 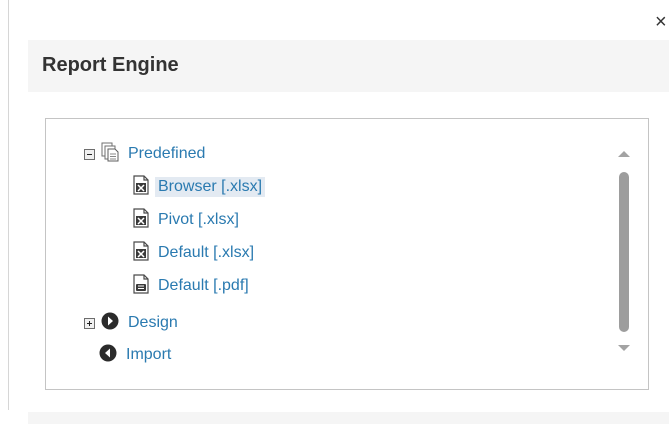 I want to click on tree-scrollbar, so click(x=625, y=254).